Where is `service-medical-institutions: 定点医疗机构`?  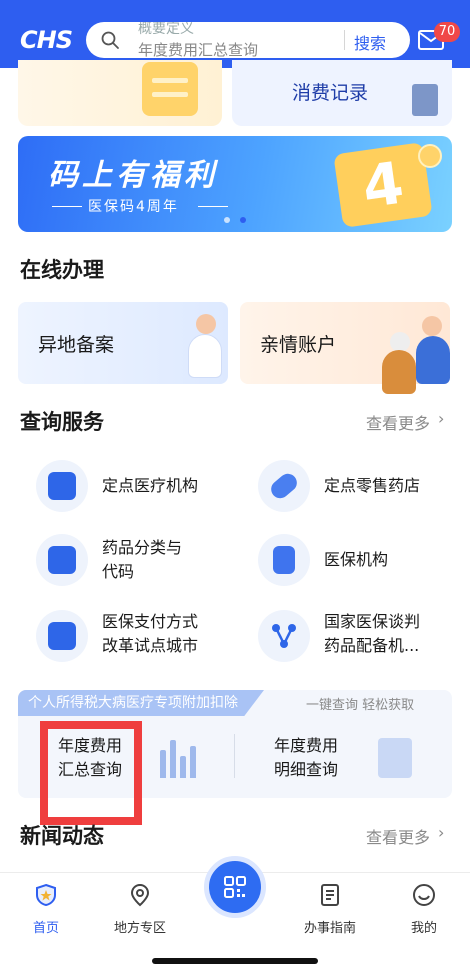
service-medical-institutions: 定点医疗机构 is located at coordinates (128, 486).